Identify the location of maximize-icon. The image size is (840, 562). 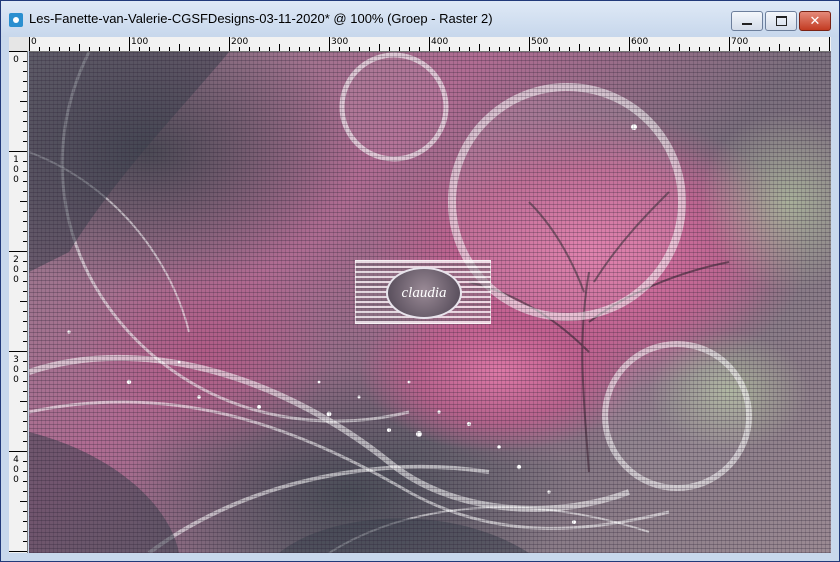
(781, 21).